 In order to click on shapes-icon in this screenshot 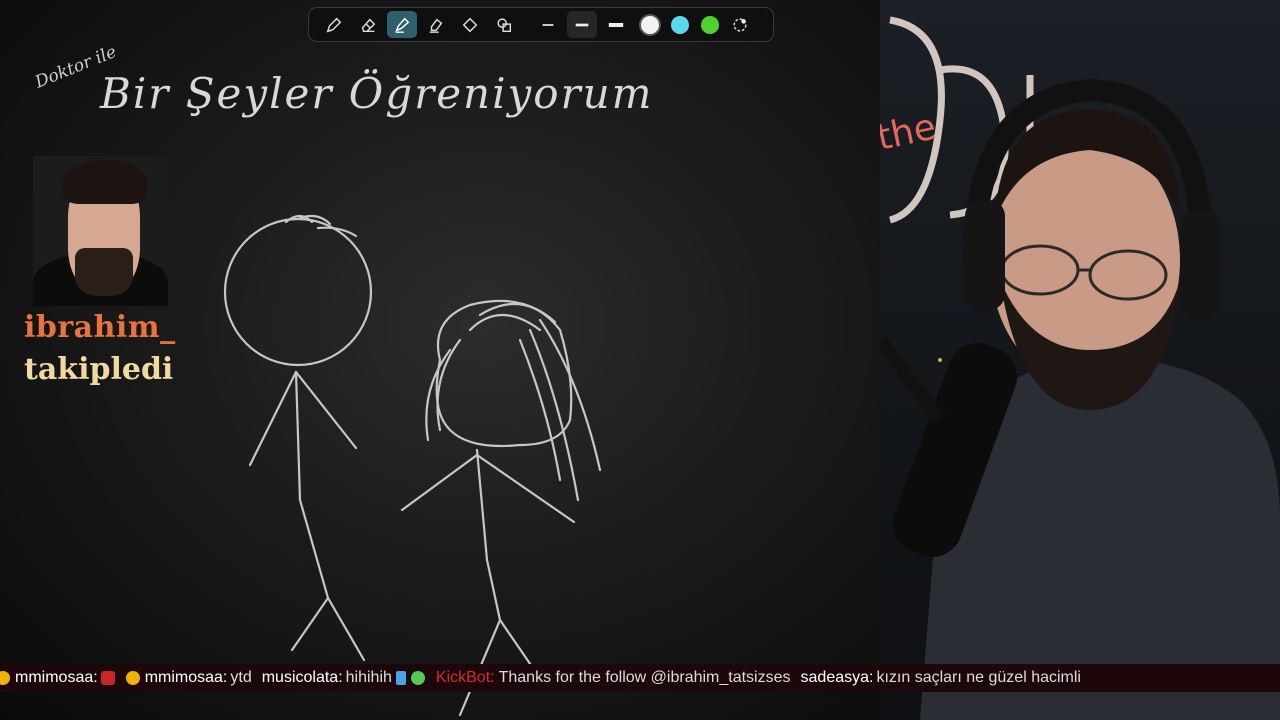, I will do `click(504, 24)`.